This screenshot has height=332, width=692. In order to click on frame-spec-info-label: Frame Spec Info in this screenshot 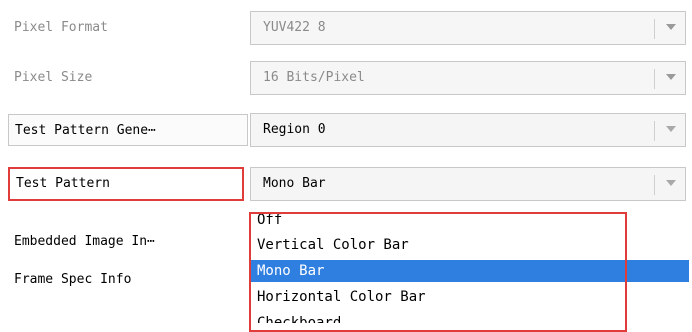, I will do `click(73, 279)`.